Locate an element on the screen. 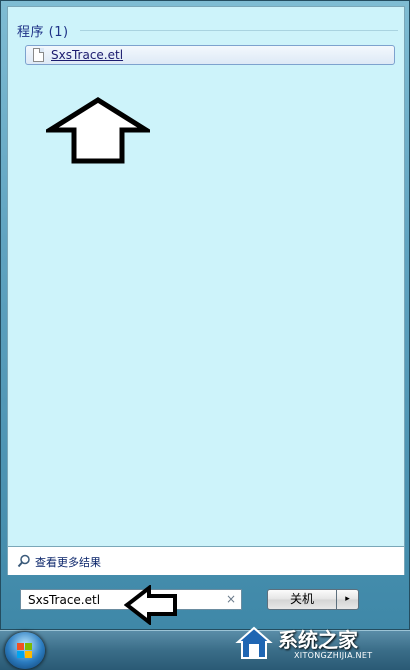 The width and height of the screenshot is (410, 670). watermark-title: 系统之家 is located at coordinates (318, 640).